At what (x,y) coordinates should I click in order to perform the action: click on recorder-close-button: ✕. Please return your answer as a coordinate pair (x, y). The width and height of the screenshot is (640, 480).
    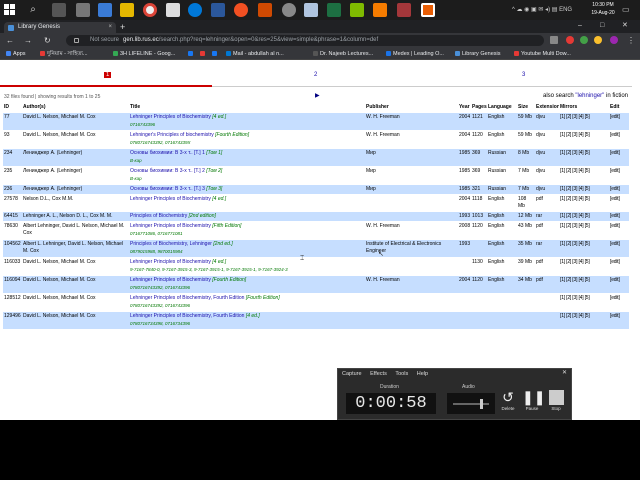
    Looking at the image, I should click on (564, 372).